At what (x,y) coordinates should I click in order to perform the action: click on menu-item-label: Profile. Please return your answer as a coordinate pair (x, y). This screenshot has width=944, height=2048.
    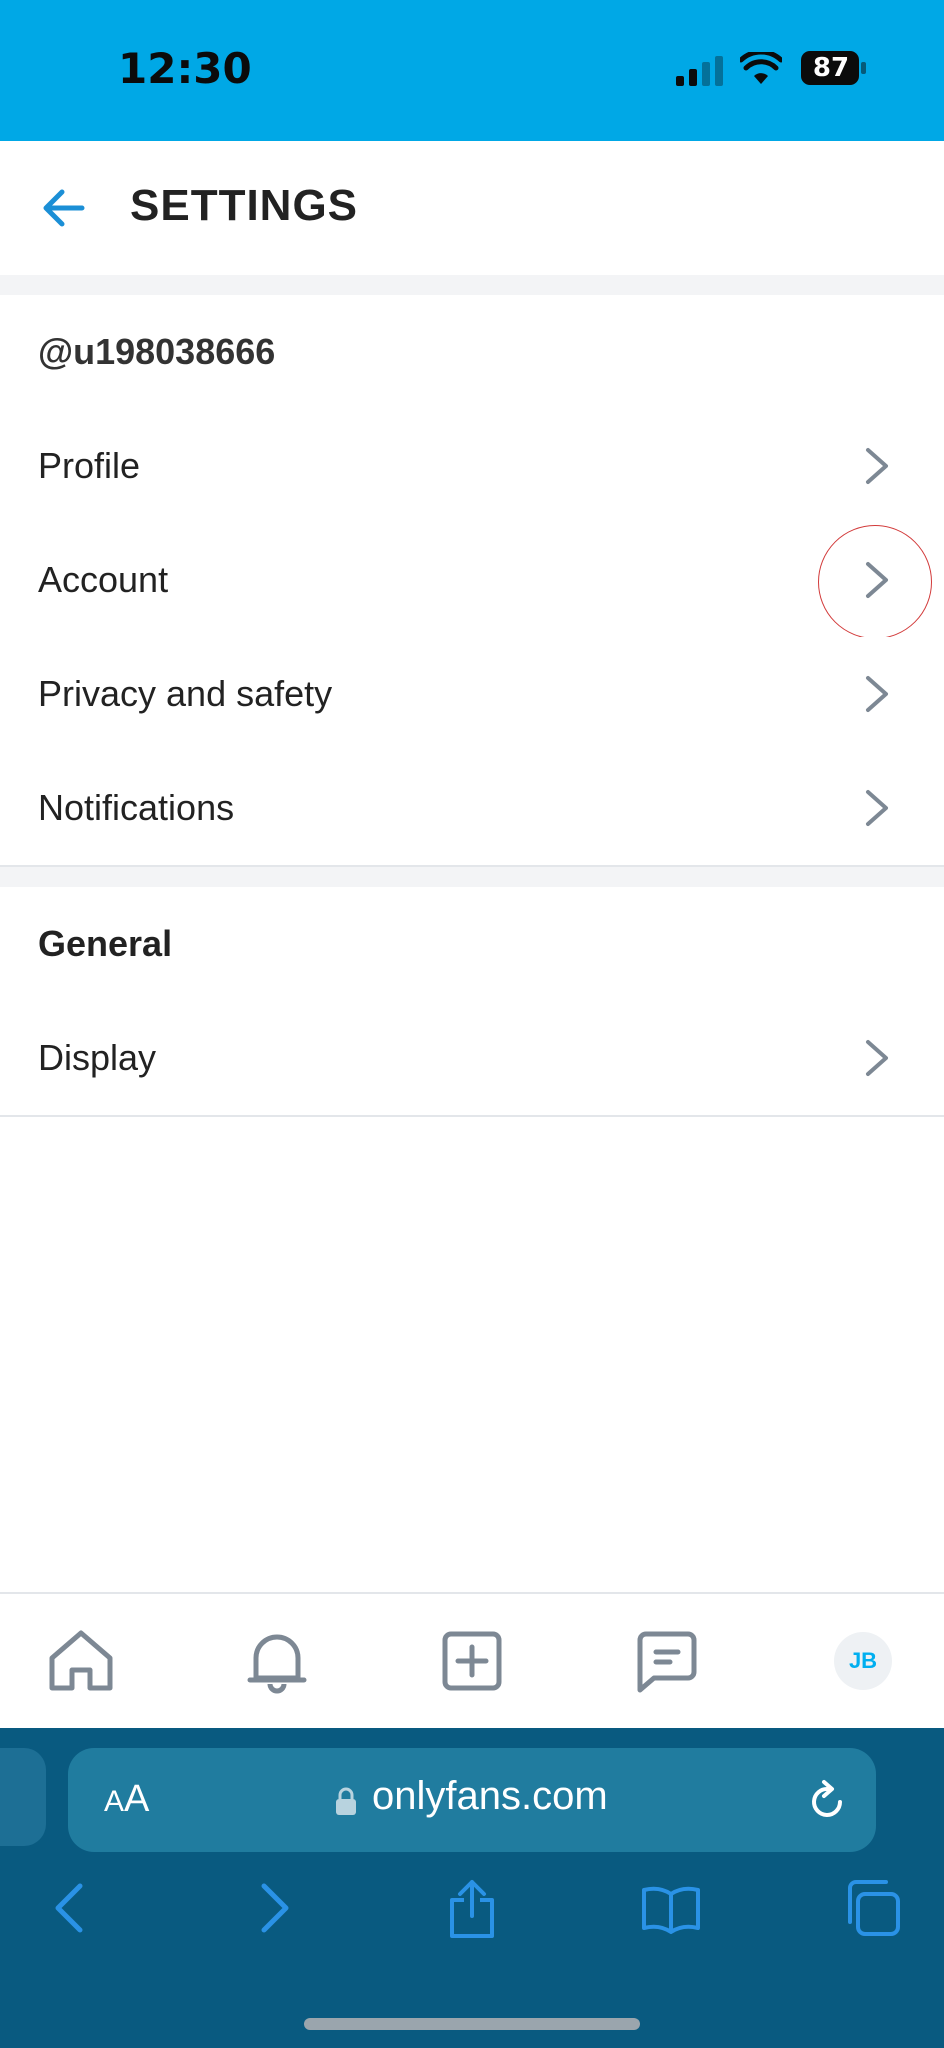
    Looking at the image, I should click on (89, 465).